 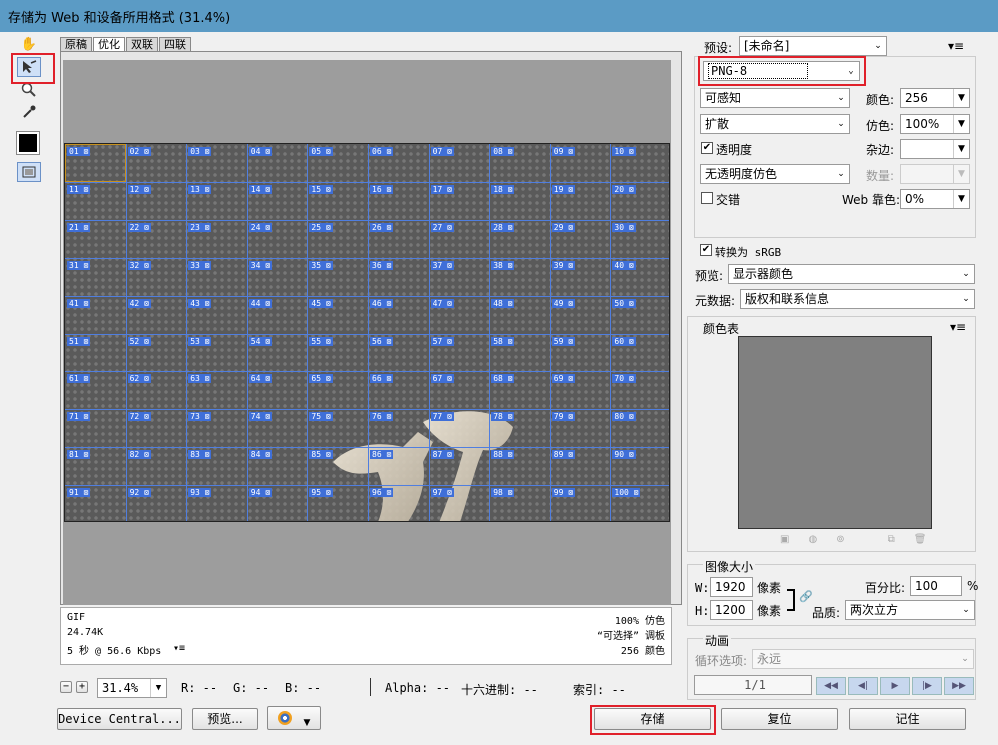 I want to click on tab-2-up: 双联, so click(x=142, y=44).